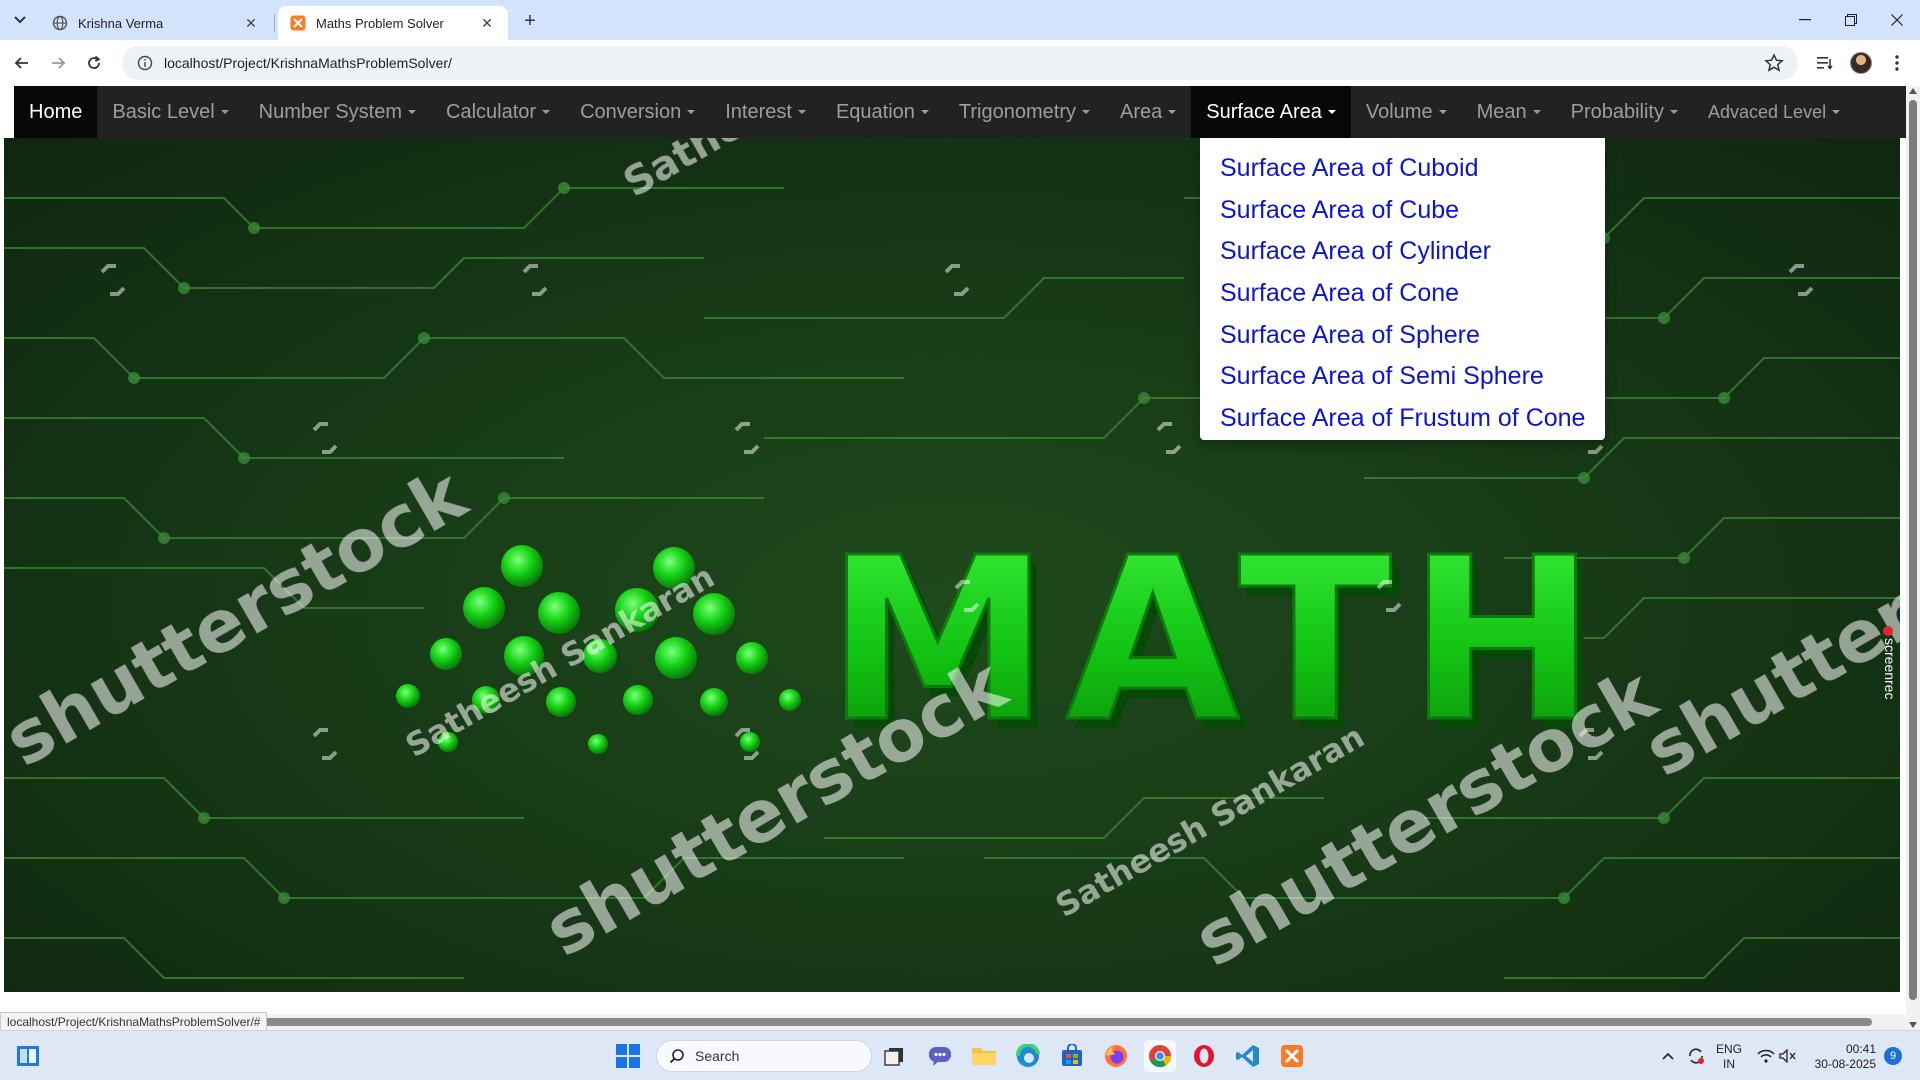  What do you see at coordinates (1805, 20) in the screenshot?
I see `minimize-icon` at bounding box center [1805, 20].